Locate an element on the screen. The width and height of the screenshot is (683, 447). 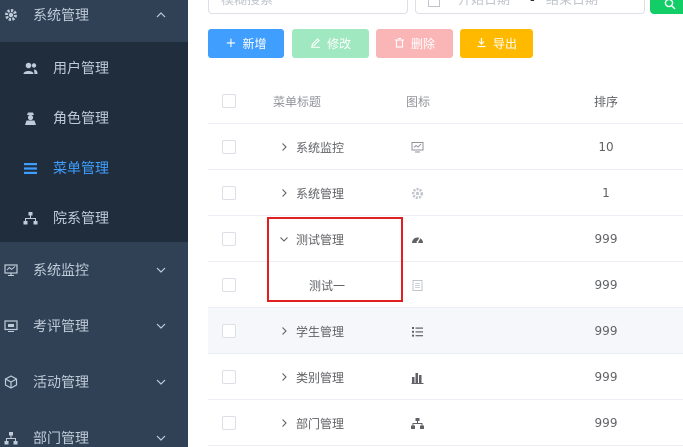
sidebar-group-system: 系统管理 is located at coordinates (94, 21).